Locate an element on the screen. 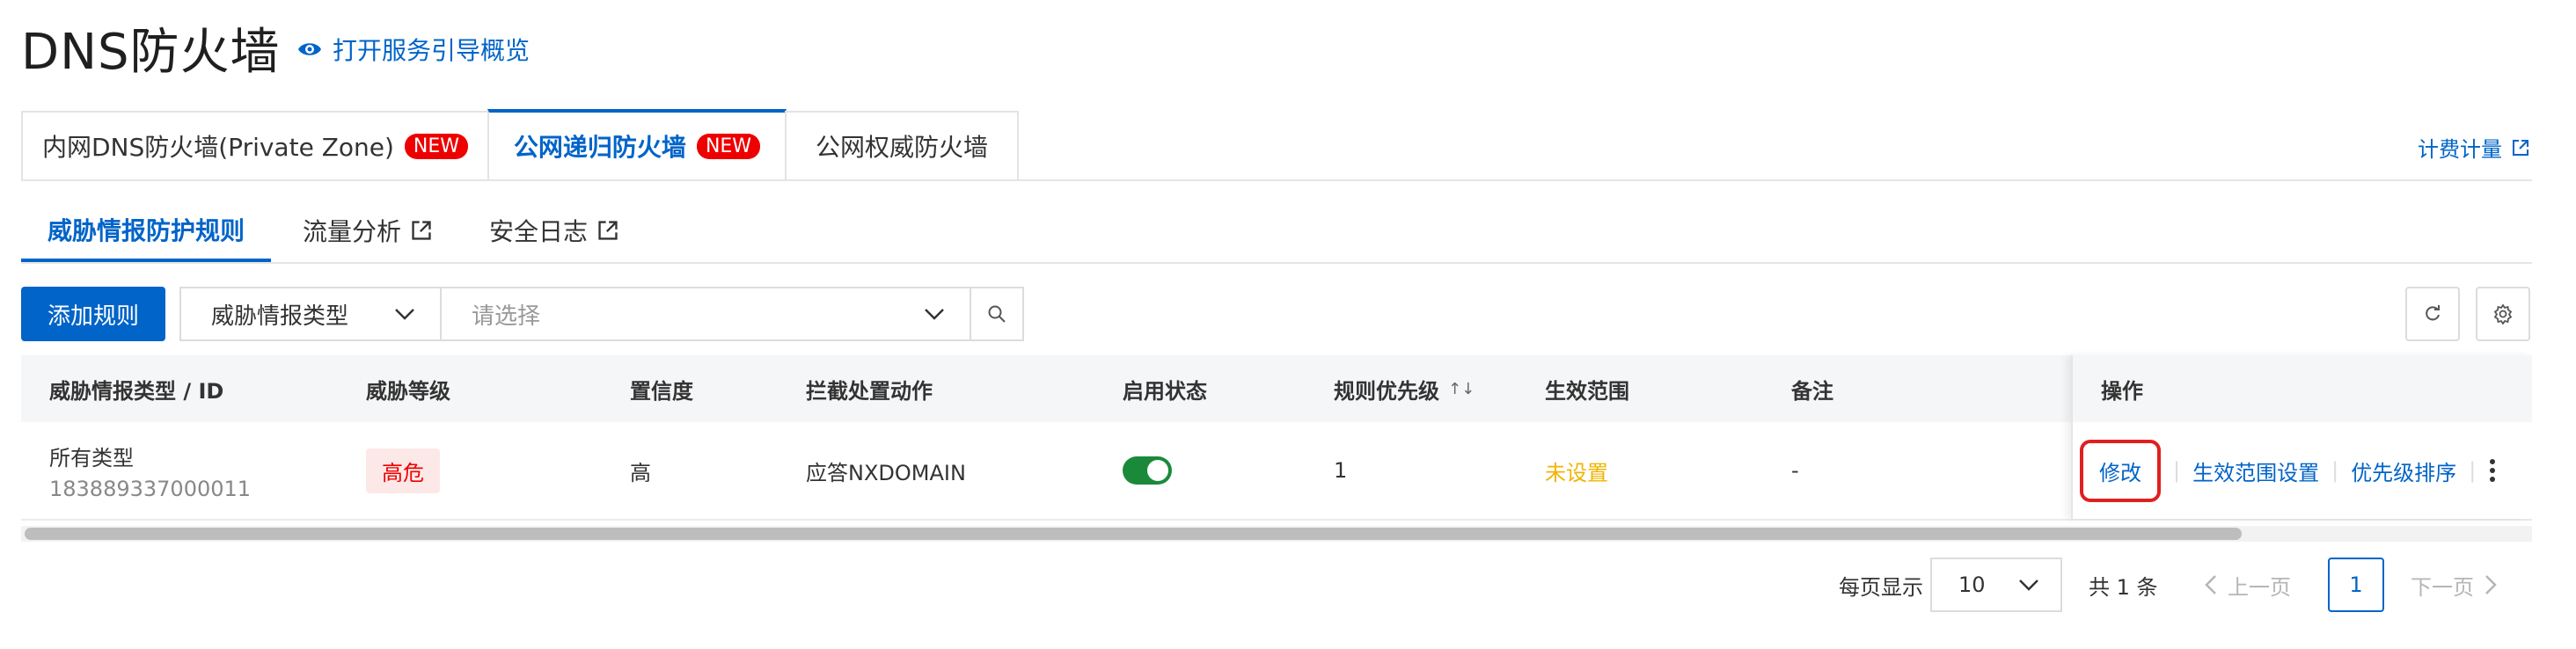 This screenshot has height=649, width=2576. threat-type-select: 威胁情报类型 is located at coordinates (310, 314).